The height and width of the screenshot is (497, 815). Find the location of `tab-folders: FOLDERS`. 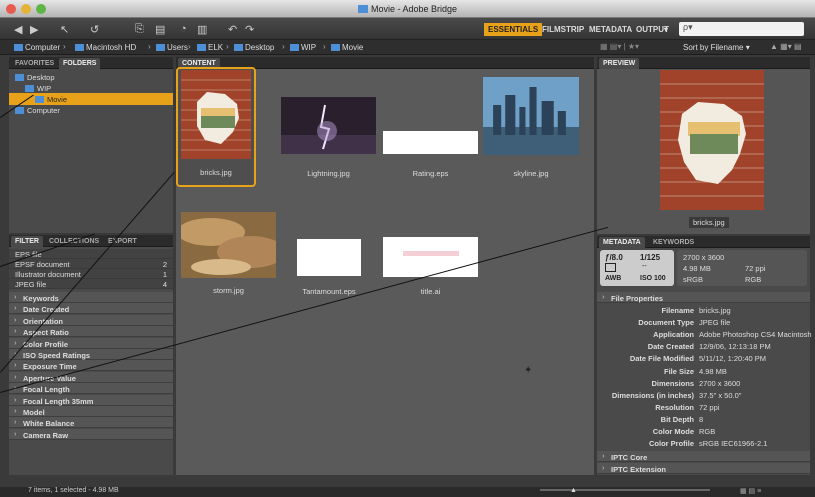

tab-folders: FOLDERS is located at coordinates (80, 63).